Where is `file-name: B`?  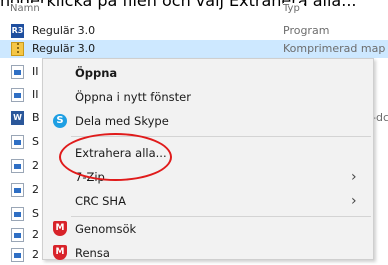 file-name: B is located at coordinates (36, 117).